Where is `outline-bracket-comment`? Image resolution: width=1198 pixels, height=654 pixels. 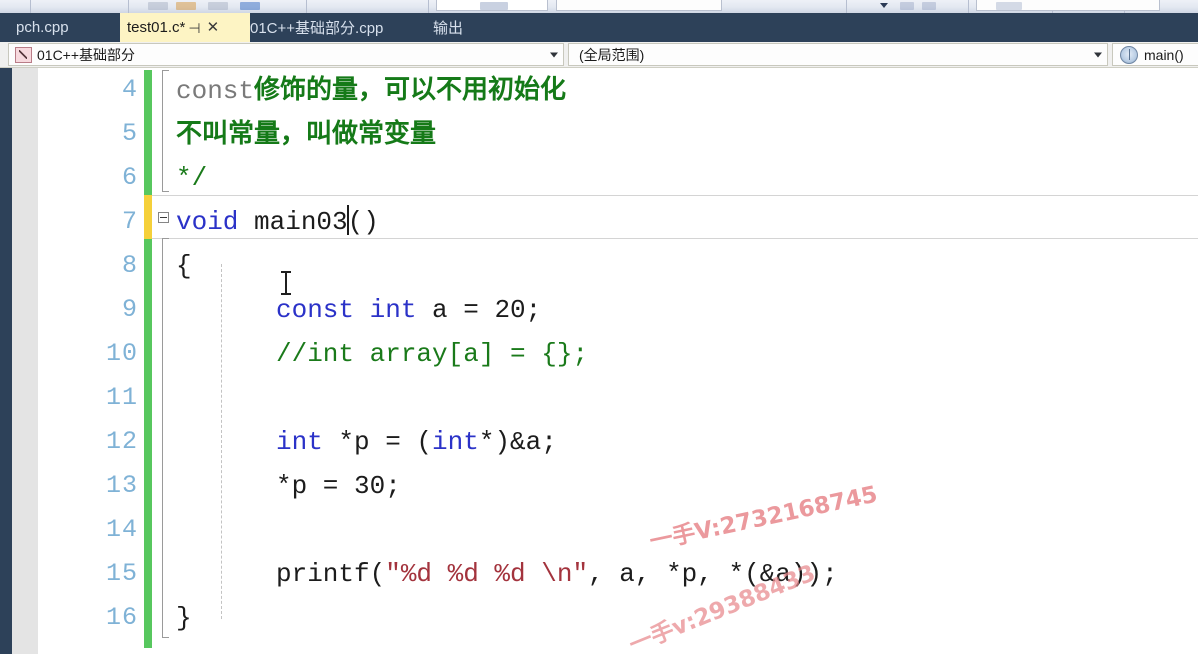
outline-bracket-comment is located at coordinates (165, 131).